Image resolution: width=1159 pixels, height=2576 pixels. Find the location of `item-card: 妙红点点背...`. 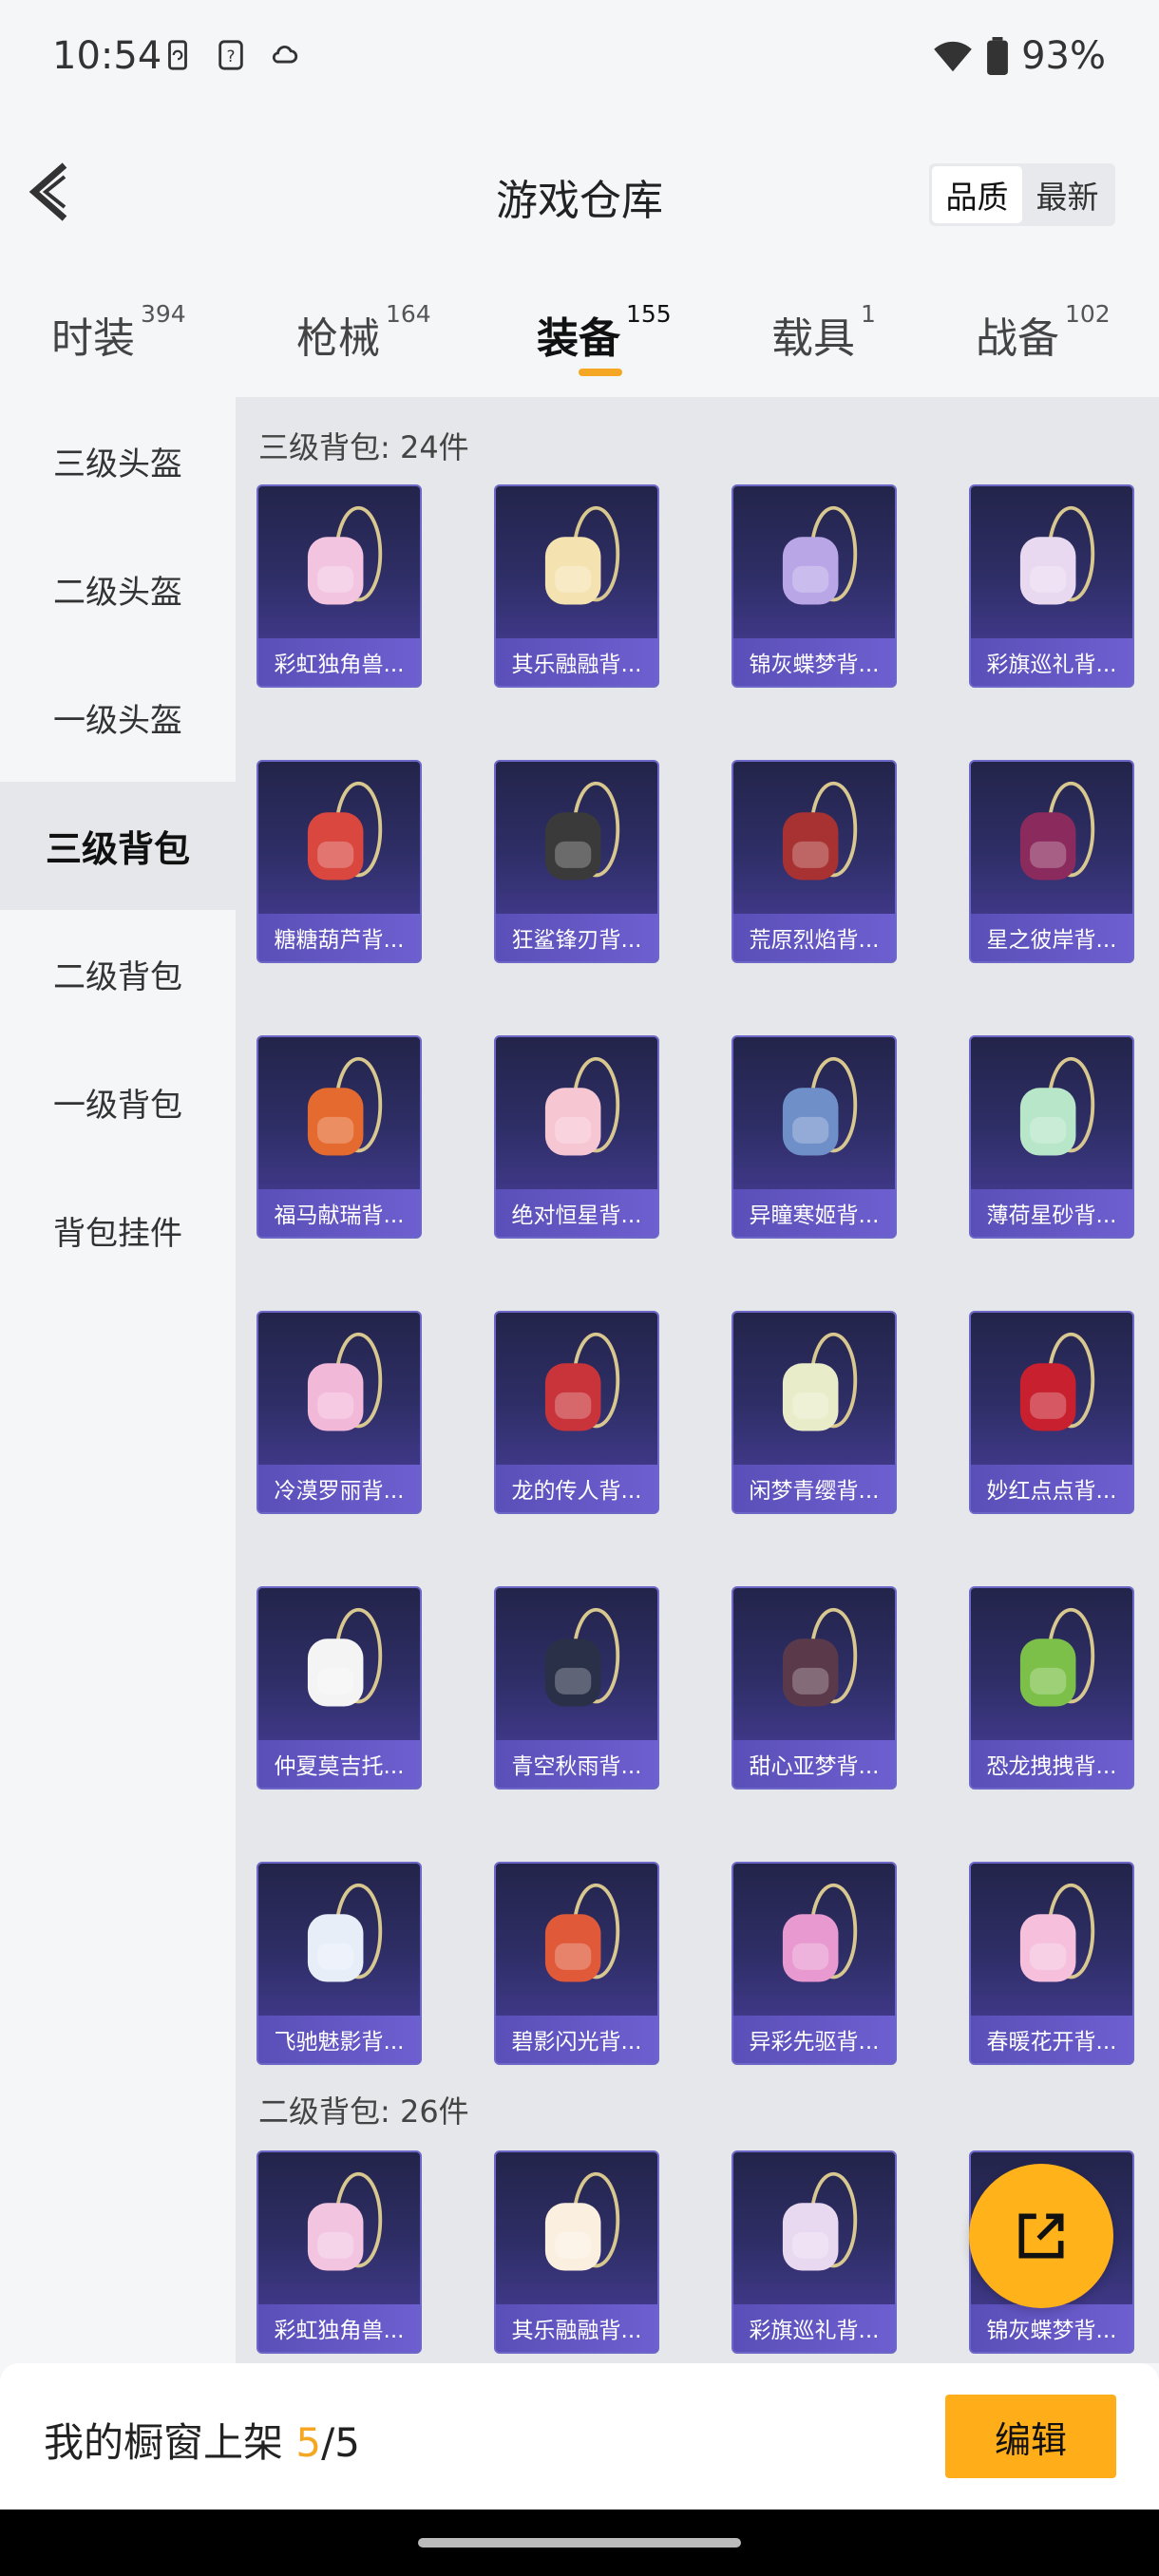

item-card: 妙红点点背... is located at coordinates (1051, 1412).